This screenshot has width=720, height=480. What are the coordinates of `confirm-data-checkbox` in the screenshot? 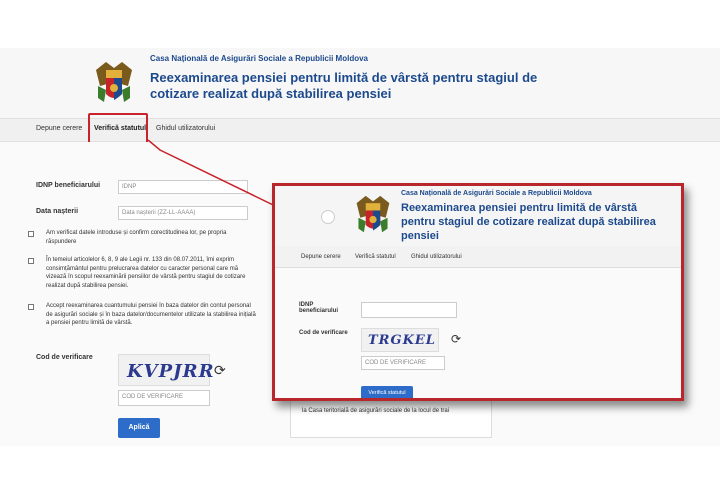 It's located at (31, 234).